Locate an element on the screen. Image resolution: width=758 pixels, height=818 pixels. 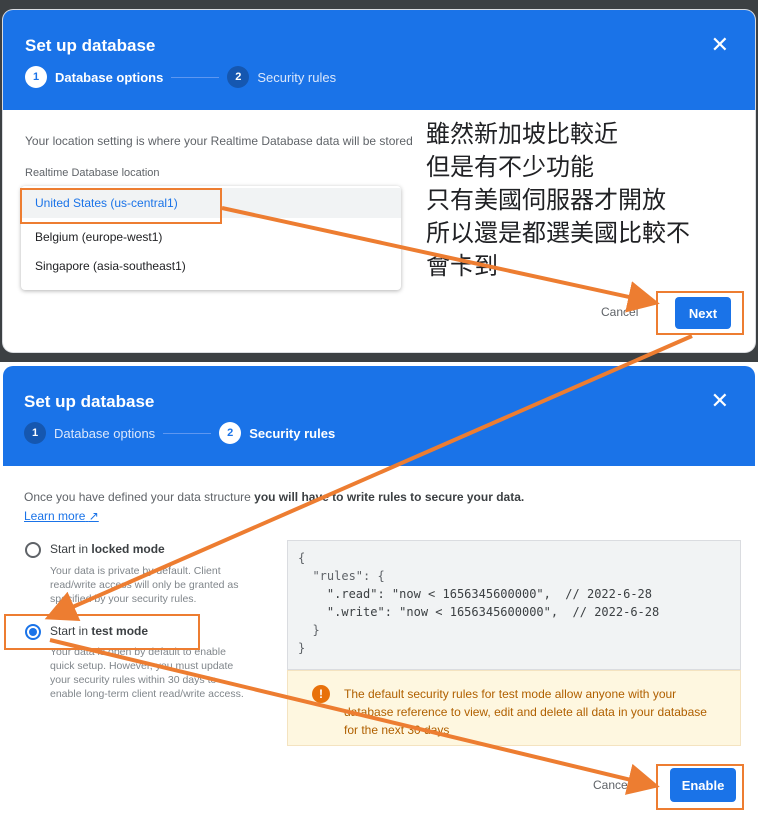
highlight-next-button is located at coordinates (700, 313).